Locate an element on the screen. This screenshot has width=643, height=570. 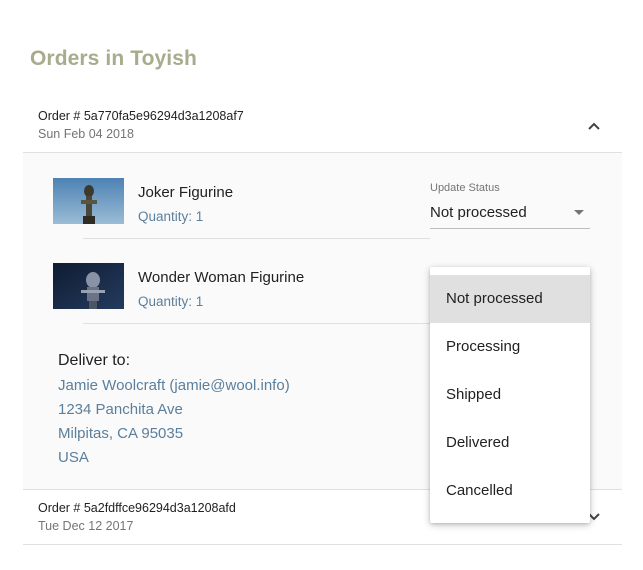
order-number: Order # 5a2fdffce96294d3a1208afd is located at coordinates (137, 508).